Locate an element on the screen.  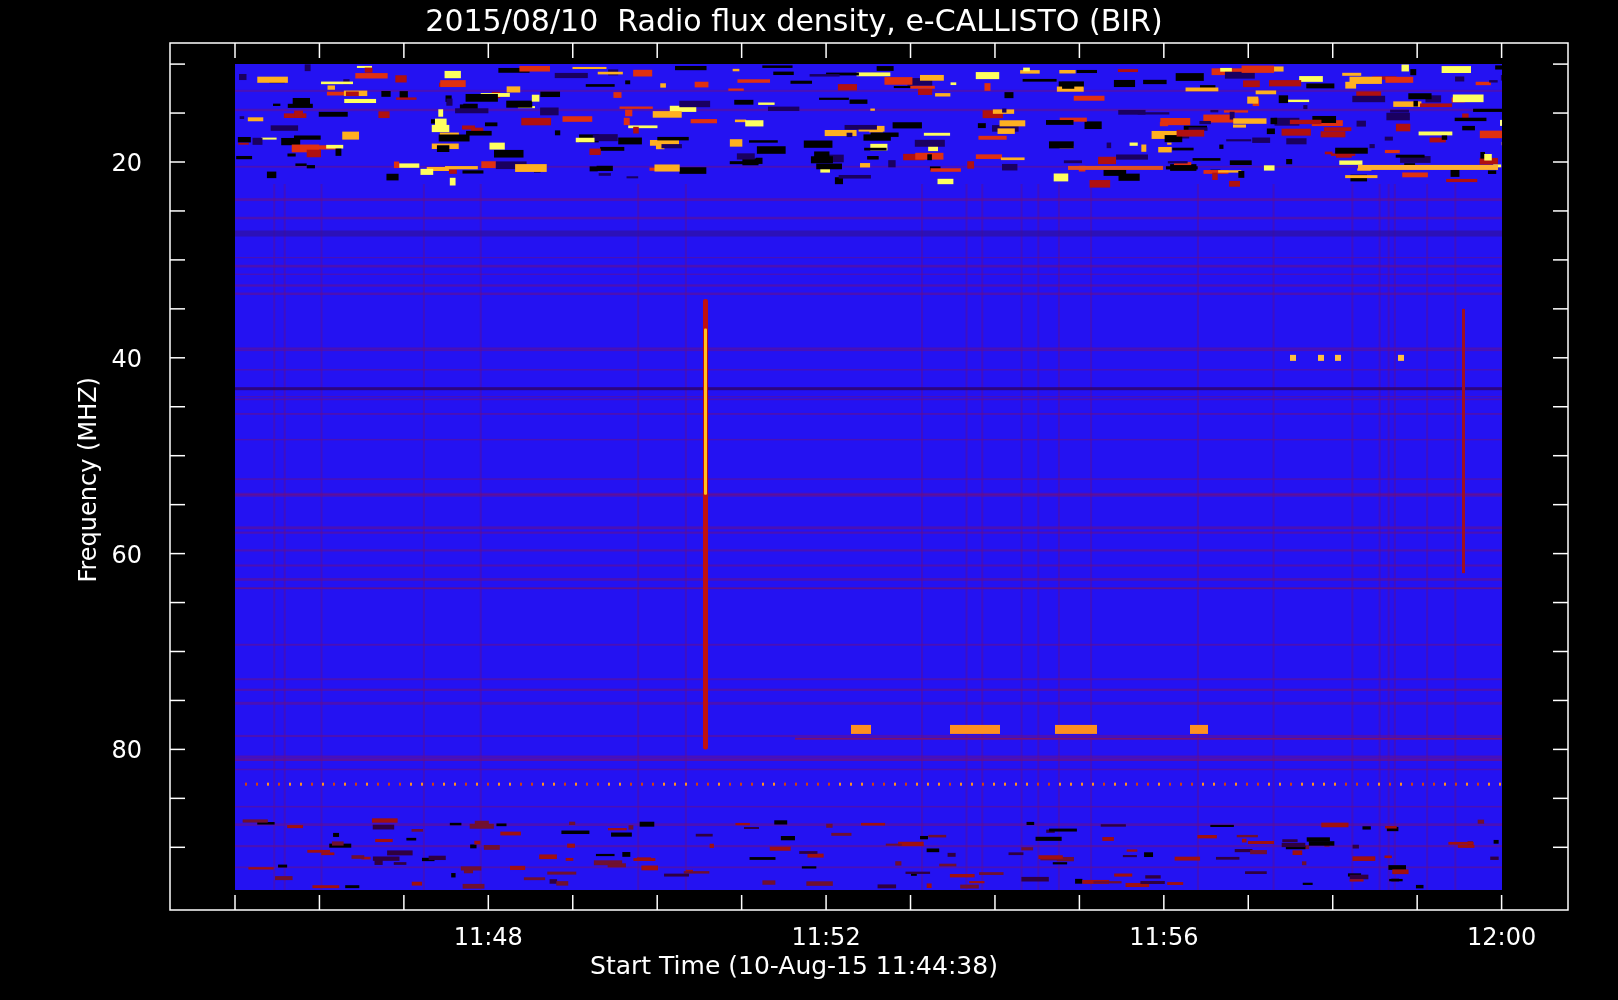
axis-label: Start Time (10-Aug-15 11:44:38) is located at coordinates (794, 965).